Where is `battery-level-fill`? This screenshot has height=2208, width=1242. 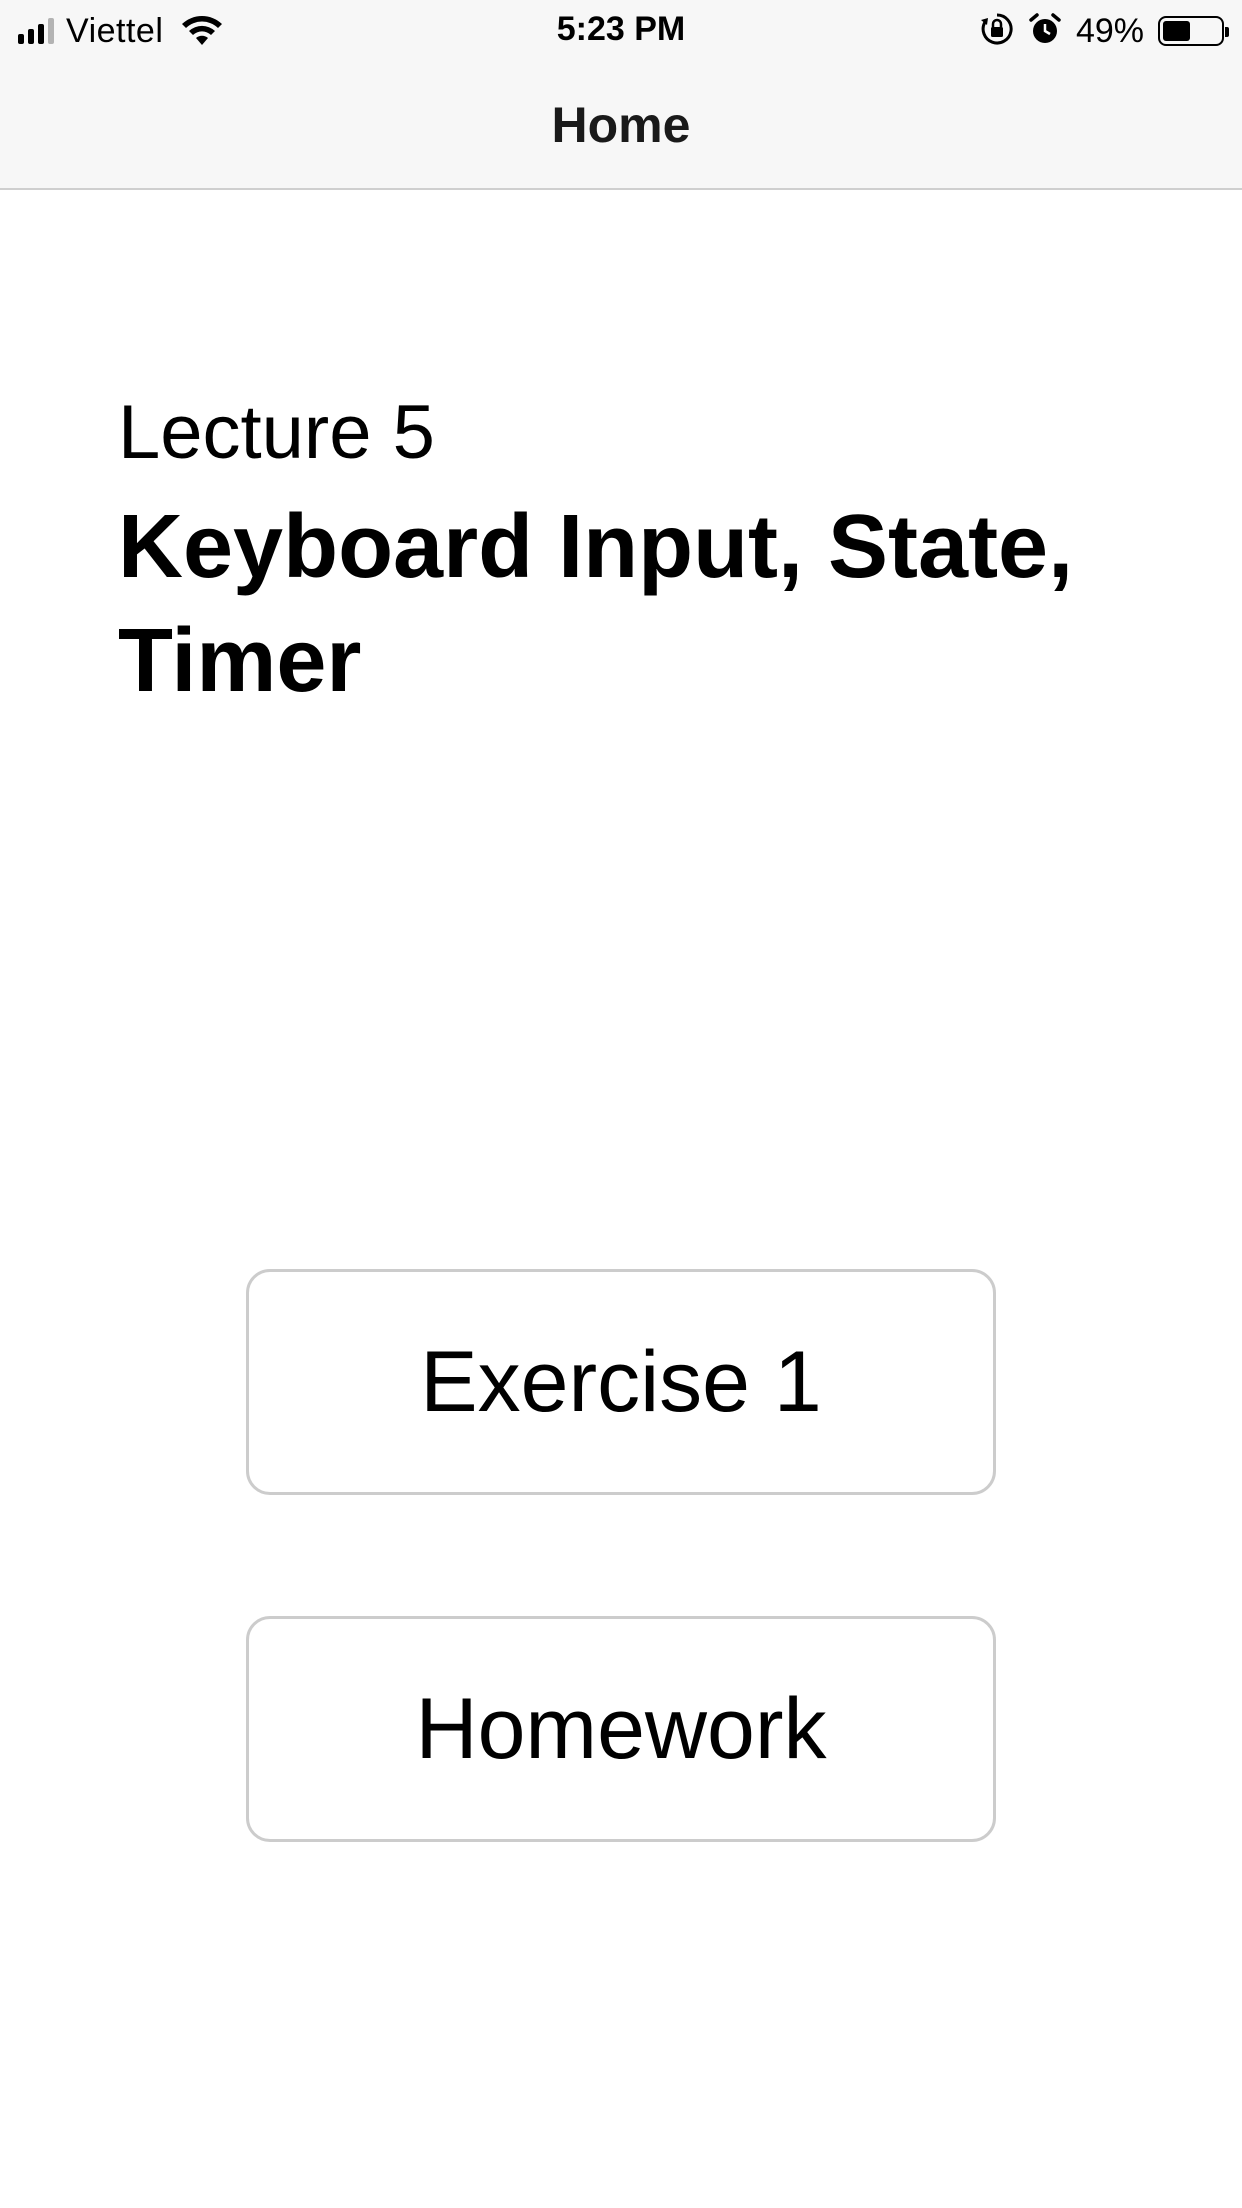
battery-level-fill is located at coordinates (1176, 31).